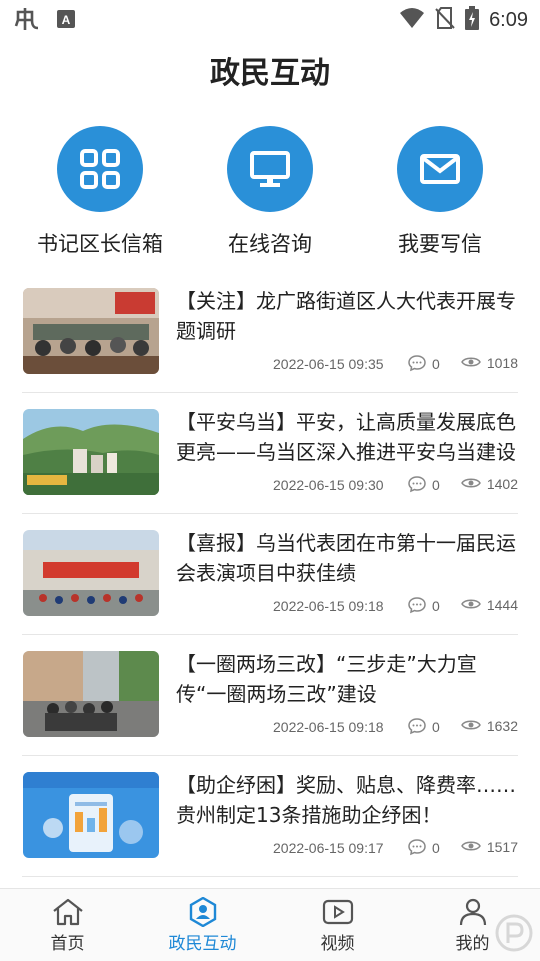 The width and height of the screenshot is (540, 961). What do you see at coordinates (337, 944) in the screenshot?
I see `tab-label: 视频` at bounding box center [337, 944].